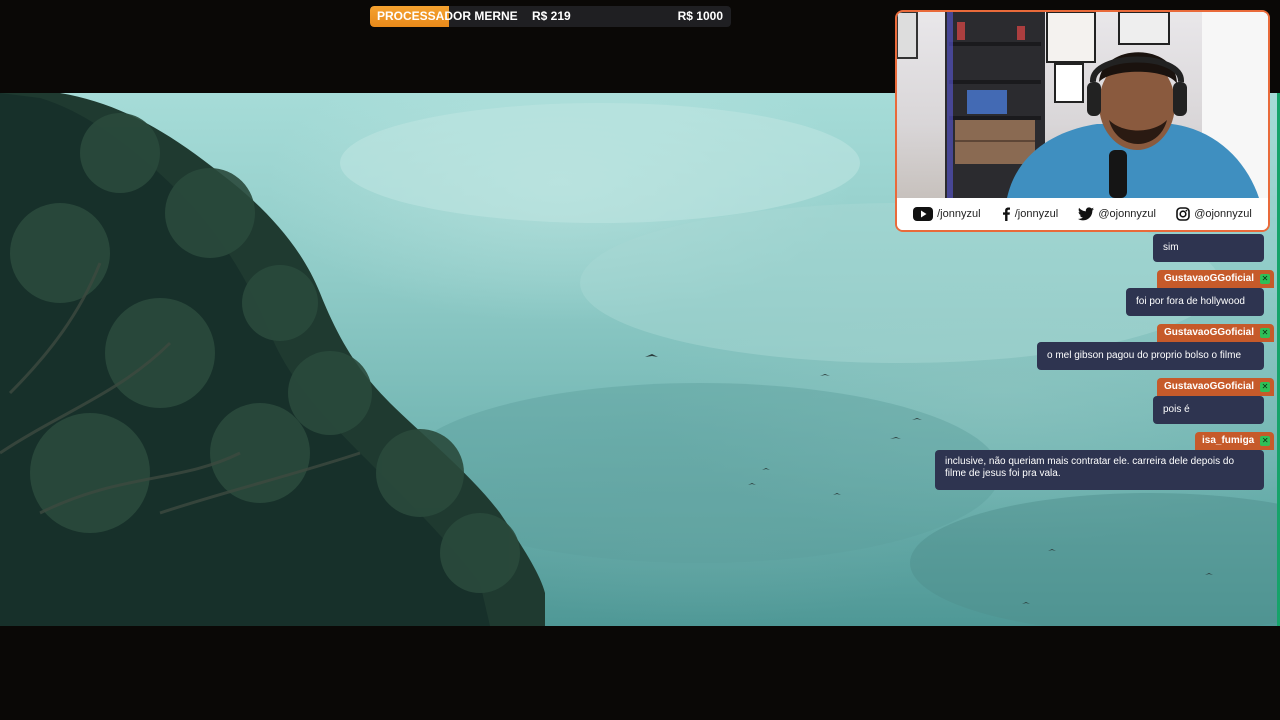 Image resolution: width=1280 pixels, height=720 pixels. What do you see at coordinates (923, 214) in the screenshot?
I see `youtube-icon` at bounding box center [923, 214].